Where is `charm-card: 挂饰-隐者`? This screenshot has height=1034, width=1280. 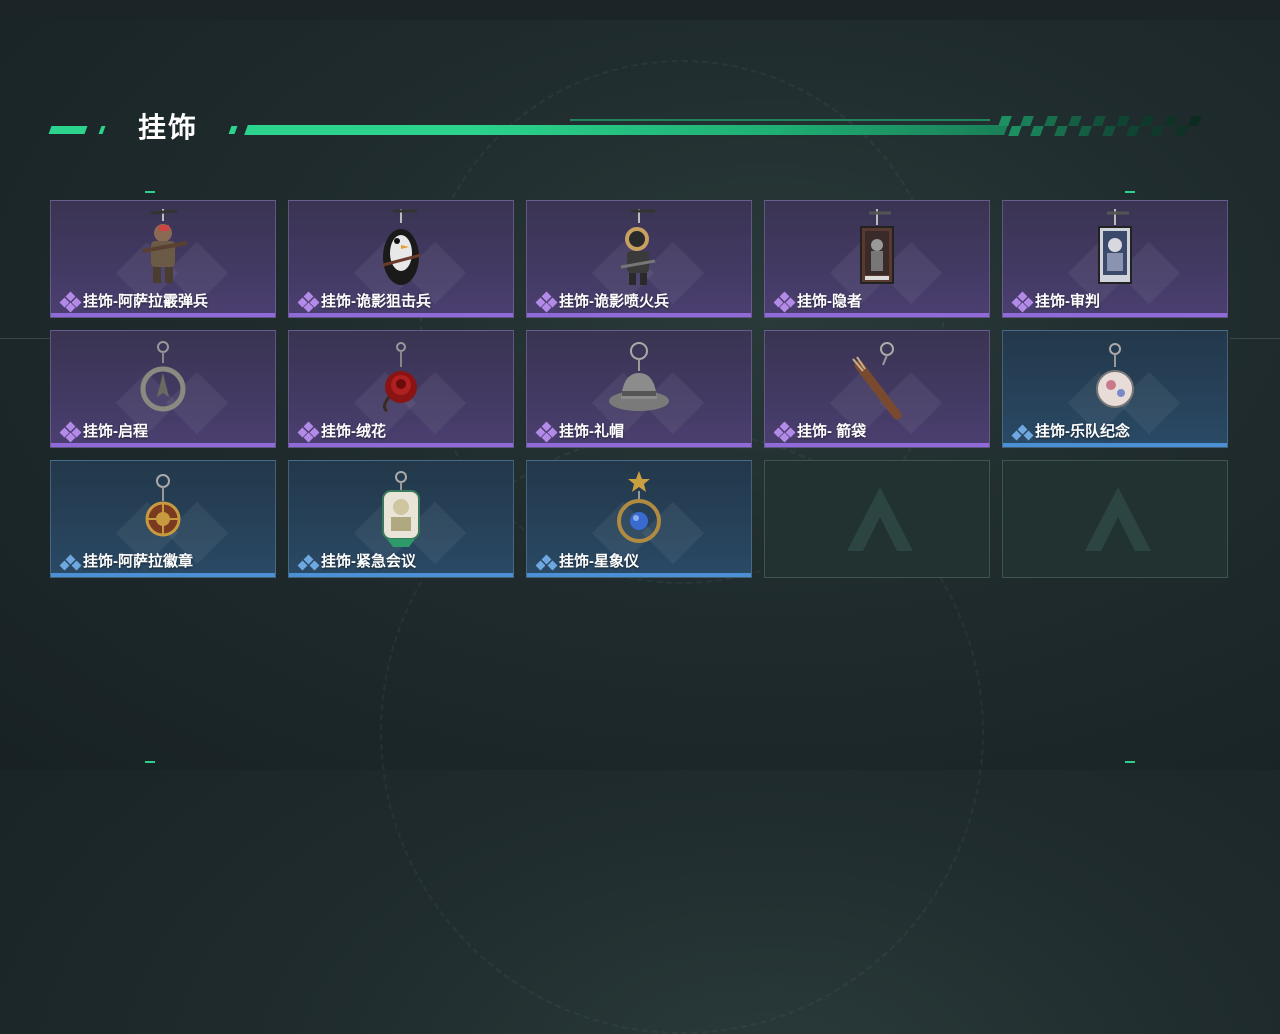 charm-card: 挂饰-隐者 is located at coordinates (877, 259).